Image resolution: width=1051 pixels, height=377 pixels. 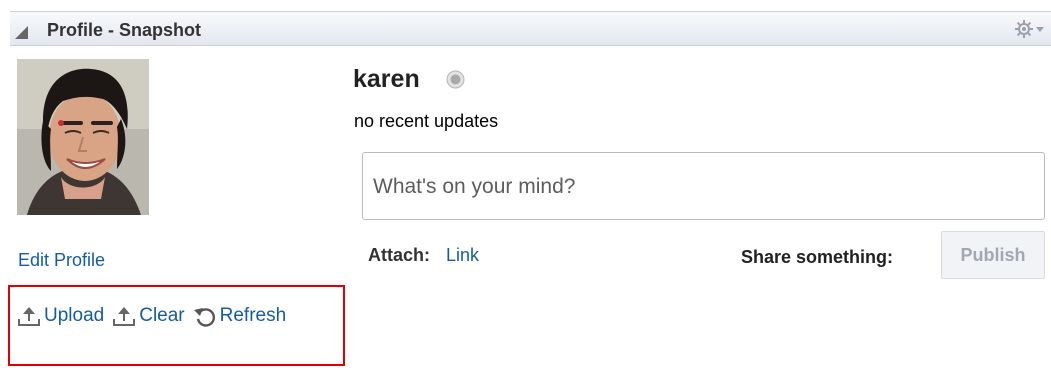 What do you see at coordinates (455, 79) in the screenshot?
I see `presence-status-icon` at bounding box center [455, 79].